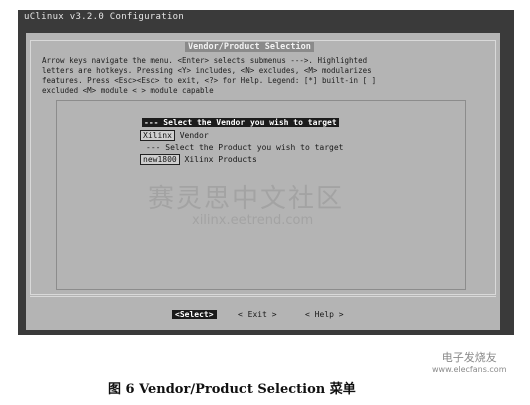  I want to click on watermark-chinese: 赛灵思中文社区, so click(246, 199).